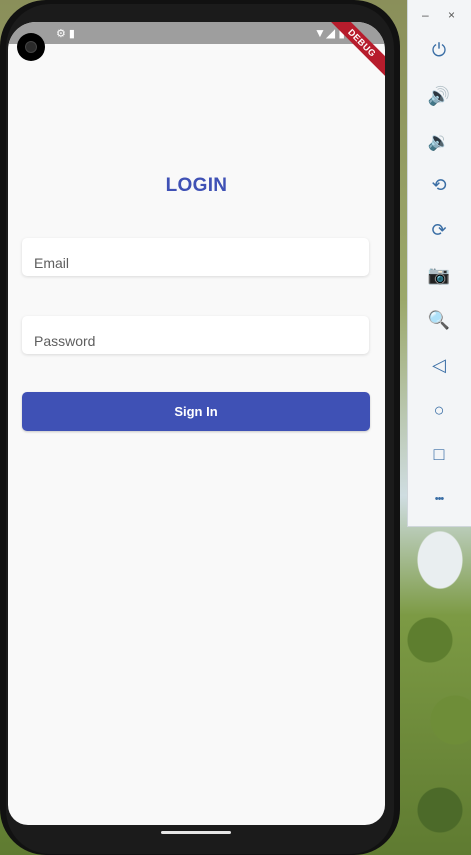 The image size is (471, 855). I want to click on camera-icon: 📷, so click(439, 275).